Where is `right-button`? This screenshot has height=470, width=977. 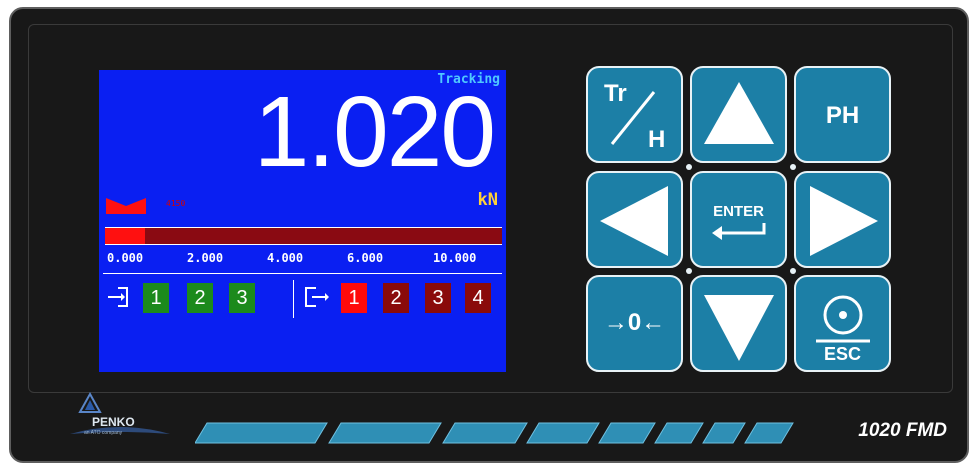
right-button is located at coordinates (842, 219).